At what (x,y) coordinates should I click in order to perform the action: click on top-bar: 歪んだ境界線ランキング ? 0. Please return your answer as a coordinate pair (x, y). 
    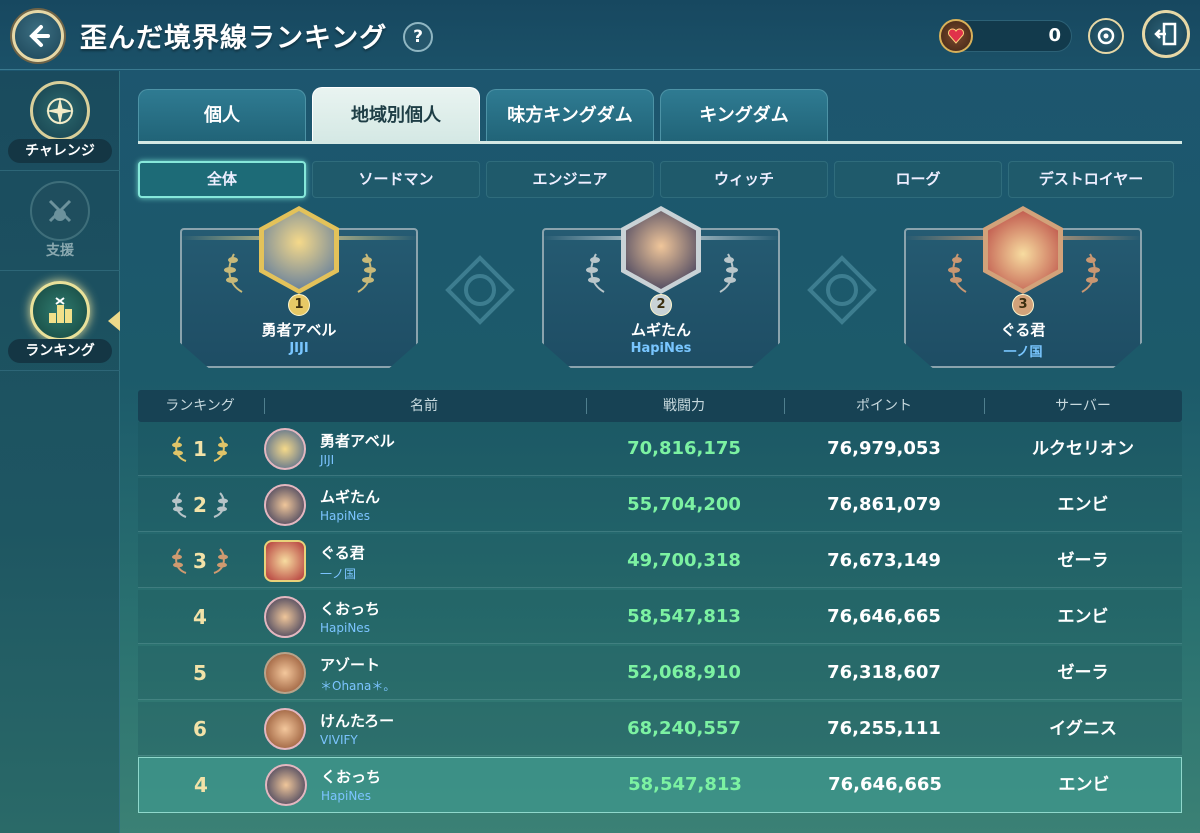
    Looking at the image, I should click on (600, 35).